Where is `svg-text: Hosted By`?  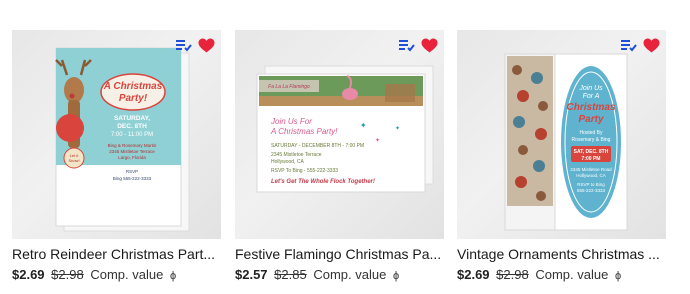
svg-text: Hosted By is located at coordinates (591, 133).